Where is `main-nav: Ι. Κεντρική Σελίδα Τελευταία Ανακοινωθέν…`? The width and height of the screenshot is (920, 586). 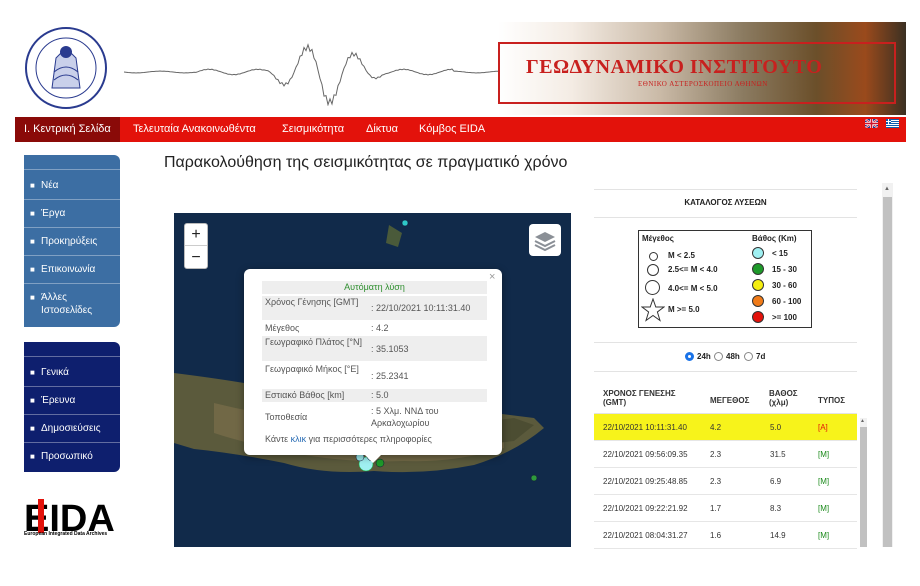 main-nav: Ι. Κεντρική Σελίδα Τελευταία Ανακοινωθέν… is located at coordinates (460, 129).